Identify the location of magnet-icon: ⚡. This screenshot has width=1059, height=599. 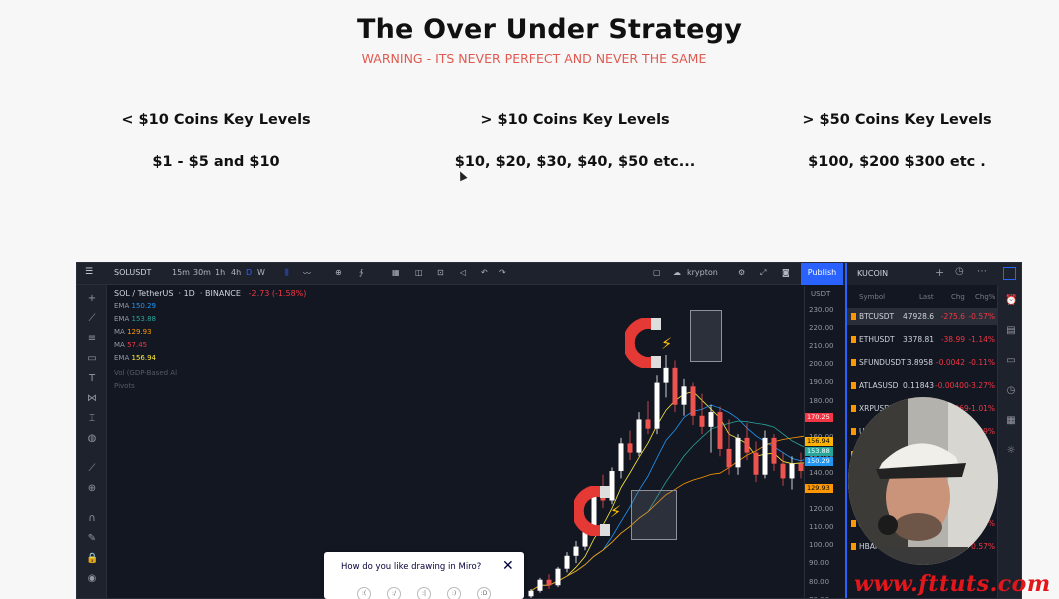
(598, 511).